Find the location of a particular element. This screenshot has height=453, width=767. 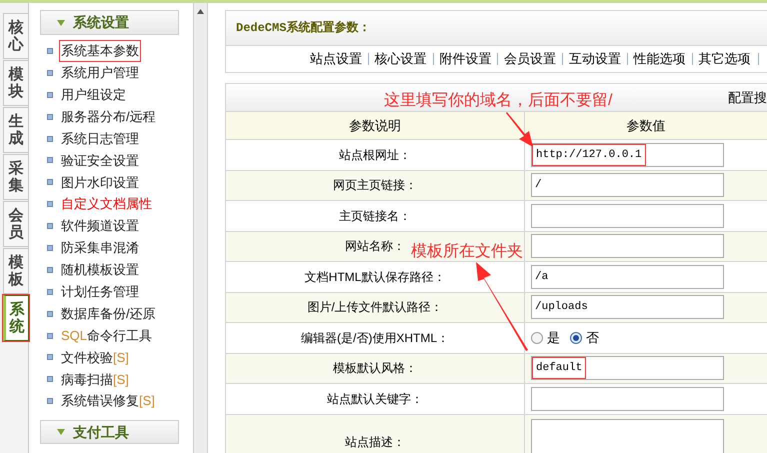

section-title: 支付工具 is located at coordinates (101, 432).